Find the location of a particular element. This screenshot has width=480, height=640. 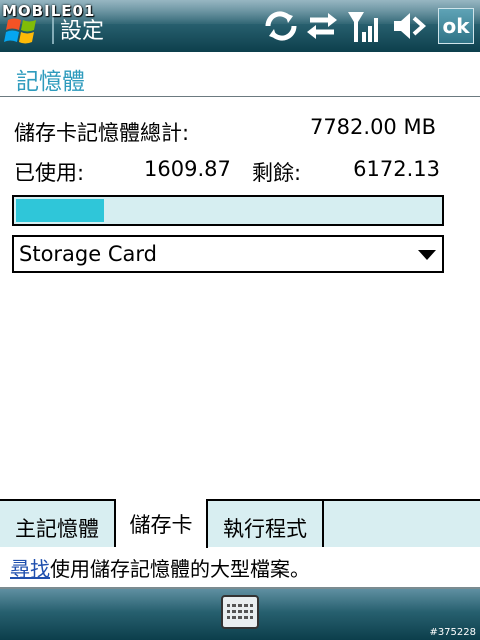

total-value: 7782.00 MB is located at coordinates (372, 127).